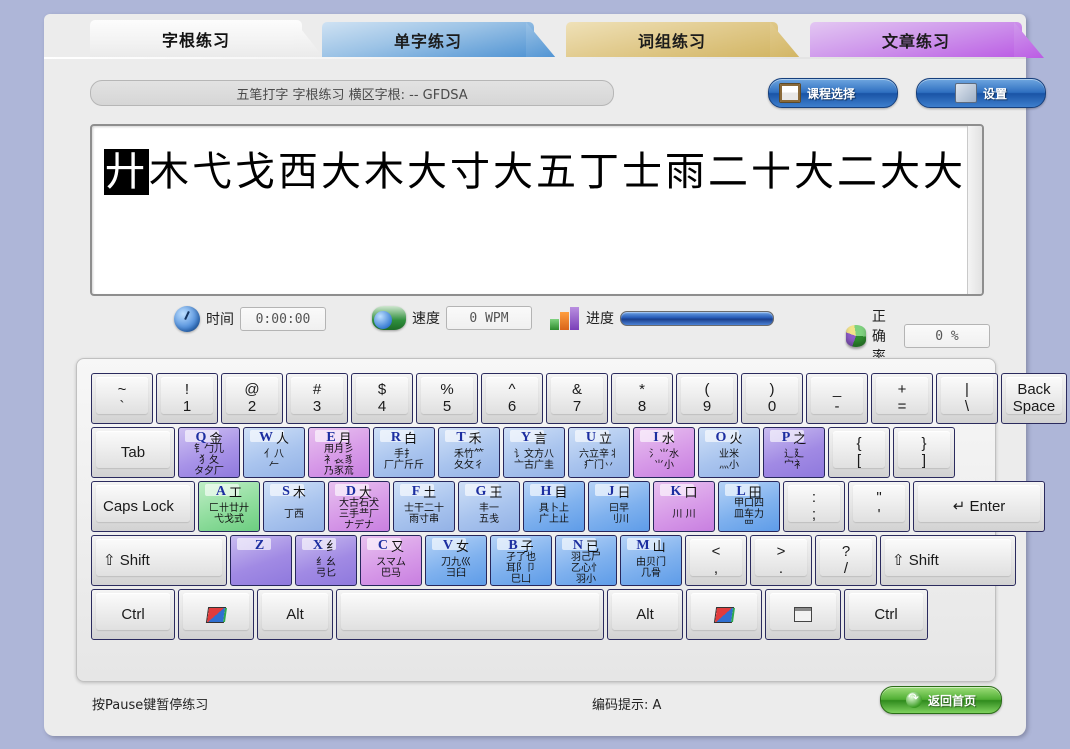 The width and height of the screenshot is (1070, 749). I want to click on course-select-label: 课程选择, so click(831, 93).